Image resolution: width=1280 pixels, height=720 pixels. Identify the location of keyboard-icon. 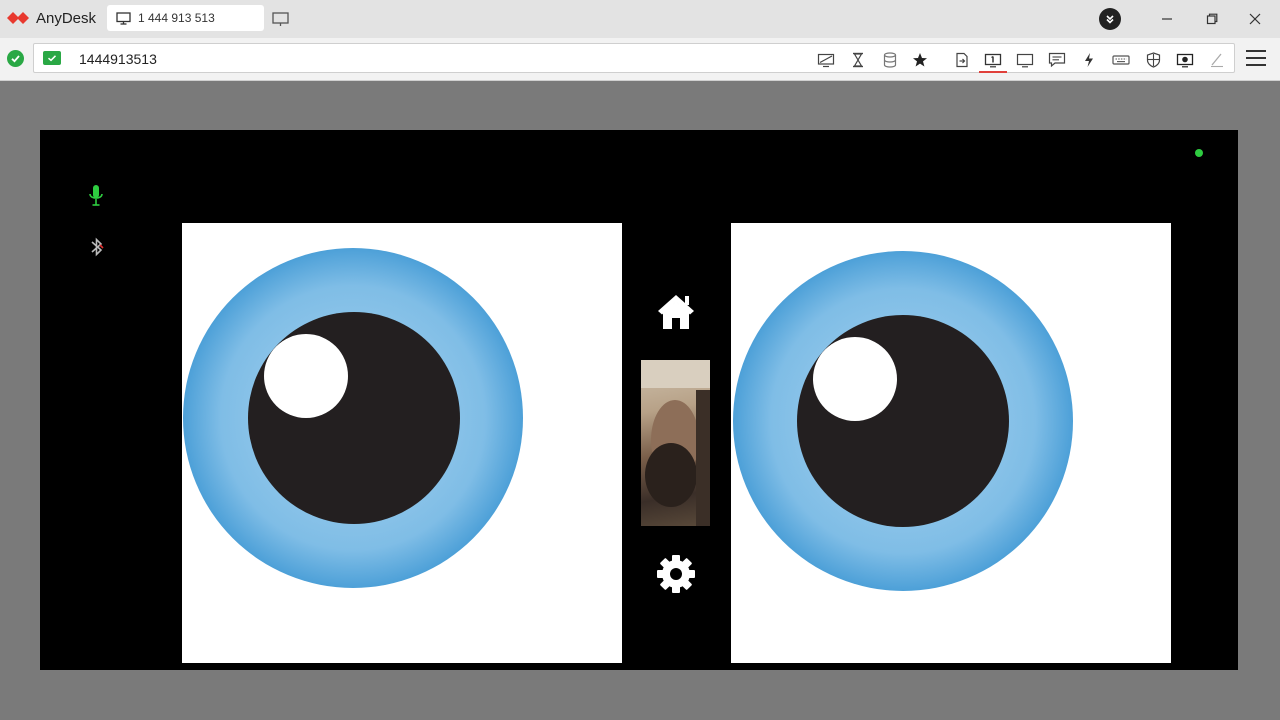
(1121, 60).